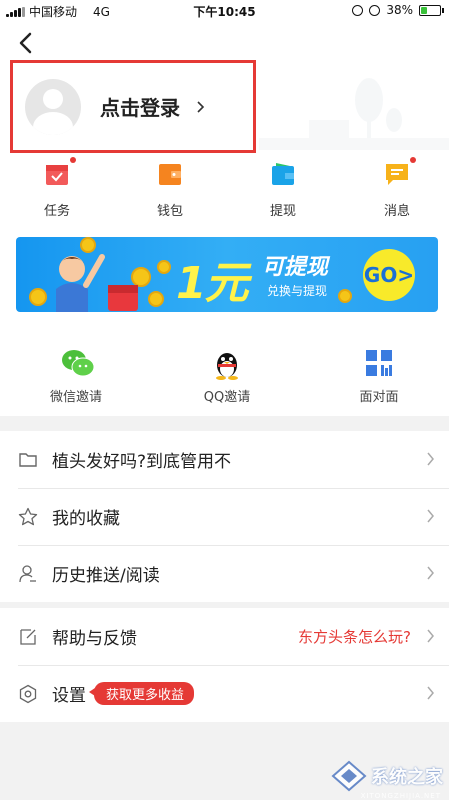  I want to click on invite-wechat: 微信邀请, so click(76, 376).